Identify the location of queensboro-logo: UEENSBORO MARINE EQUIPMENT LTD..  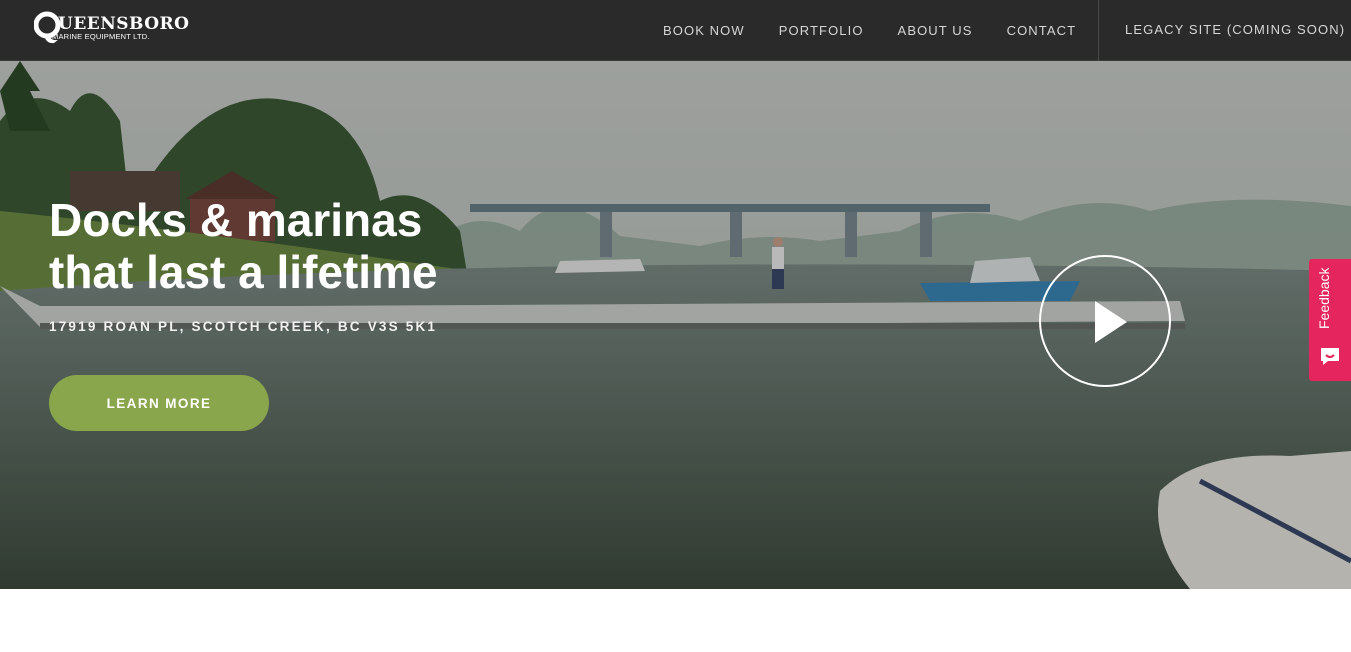
(111, 30).